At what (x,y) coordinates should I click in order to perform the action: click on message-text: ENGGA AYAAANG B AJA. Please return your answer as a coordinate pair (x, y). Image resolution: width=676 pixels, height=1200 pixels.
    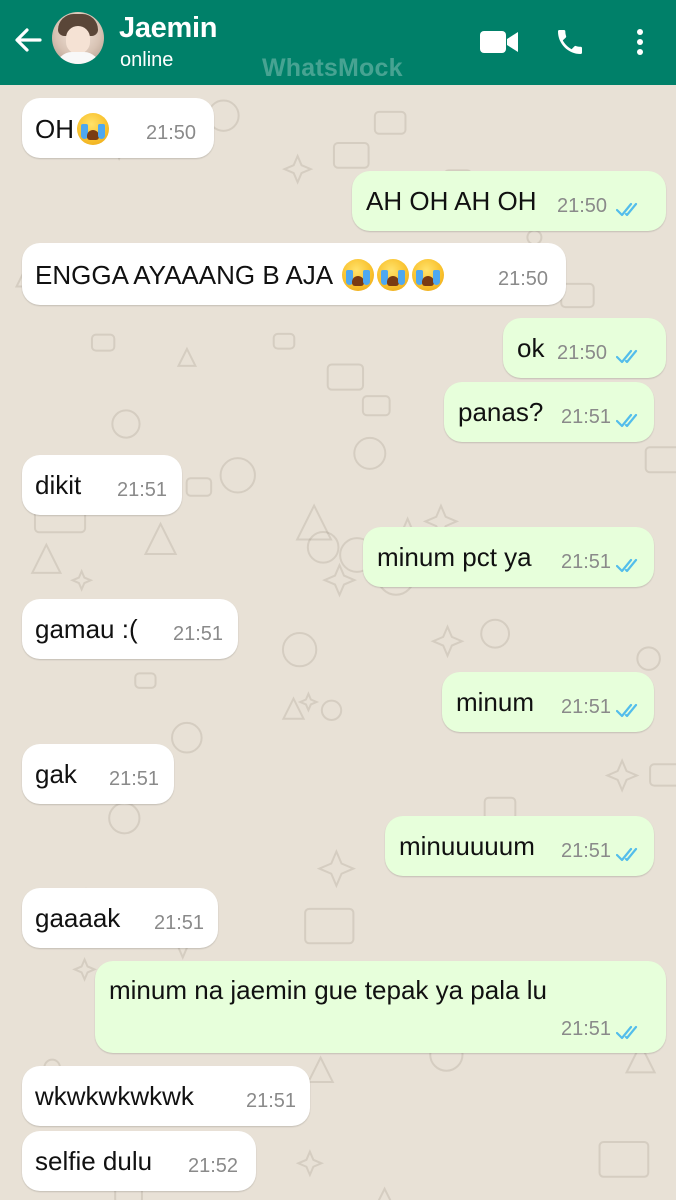
    Looking at the image, I should click on (239, 275).